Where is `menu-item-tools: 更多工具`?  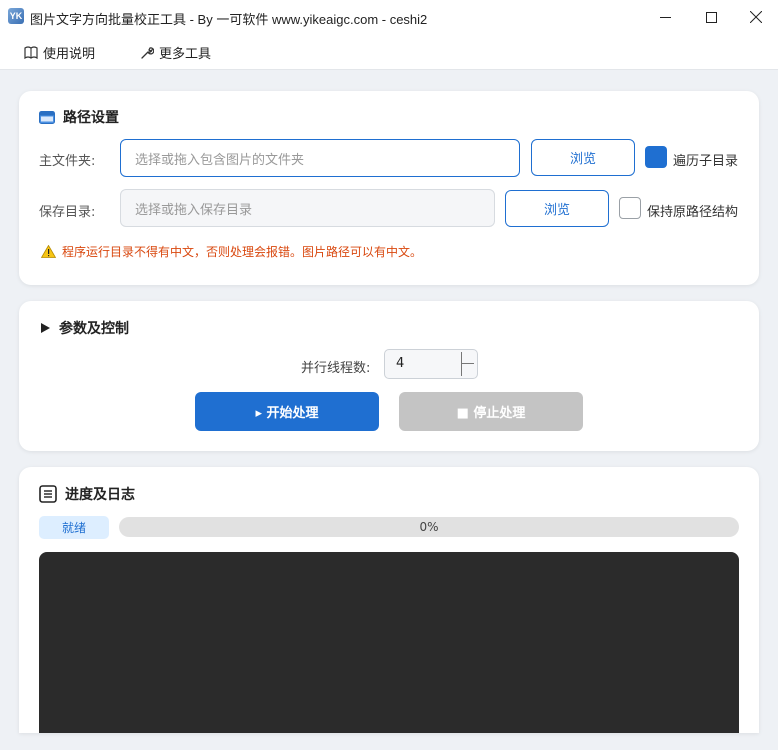 menu-item-tools: 更多工具 is located at coordinates (175, 52).